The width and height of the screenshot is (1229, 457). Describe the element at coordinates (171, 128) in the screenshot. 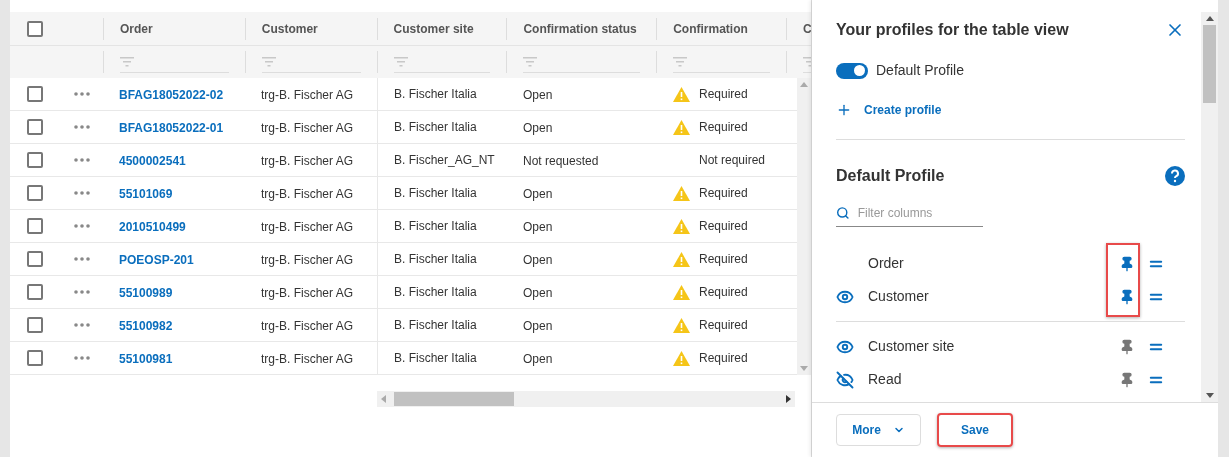

I see `order-link: BFAG18052022-01` at that location.